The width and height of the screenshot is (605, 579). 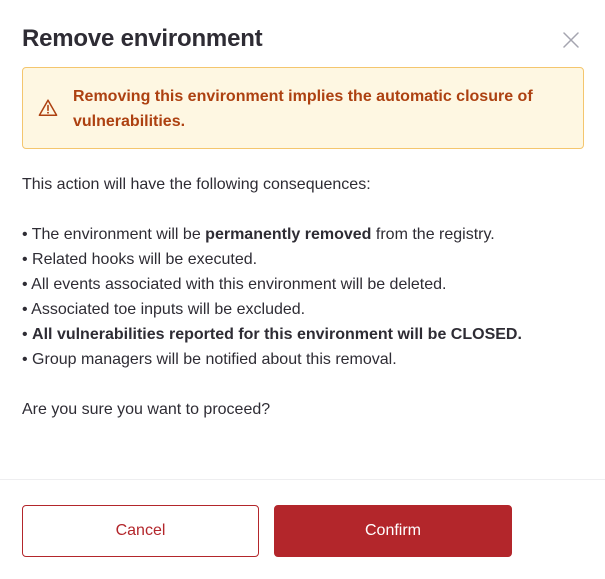 What do you see at coordinates (48, 107) in the screenshot?
I see `warning-triangle-icon` at bounding box center [48, 107].